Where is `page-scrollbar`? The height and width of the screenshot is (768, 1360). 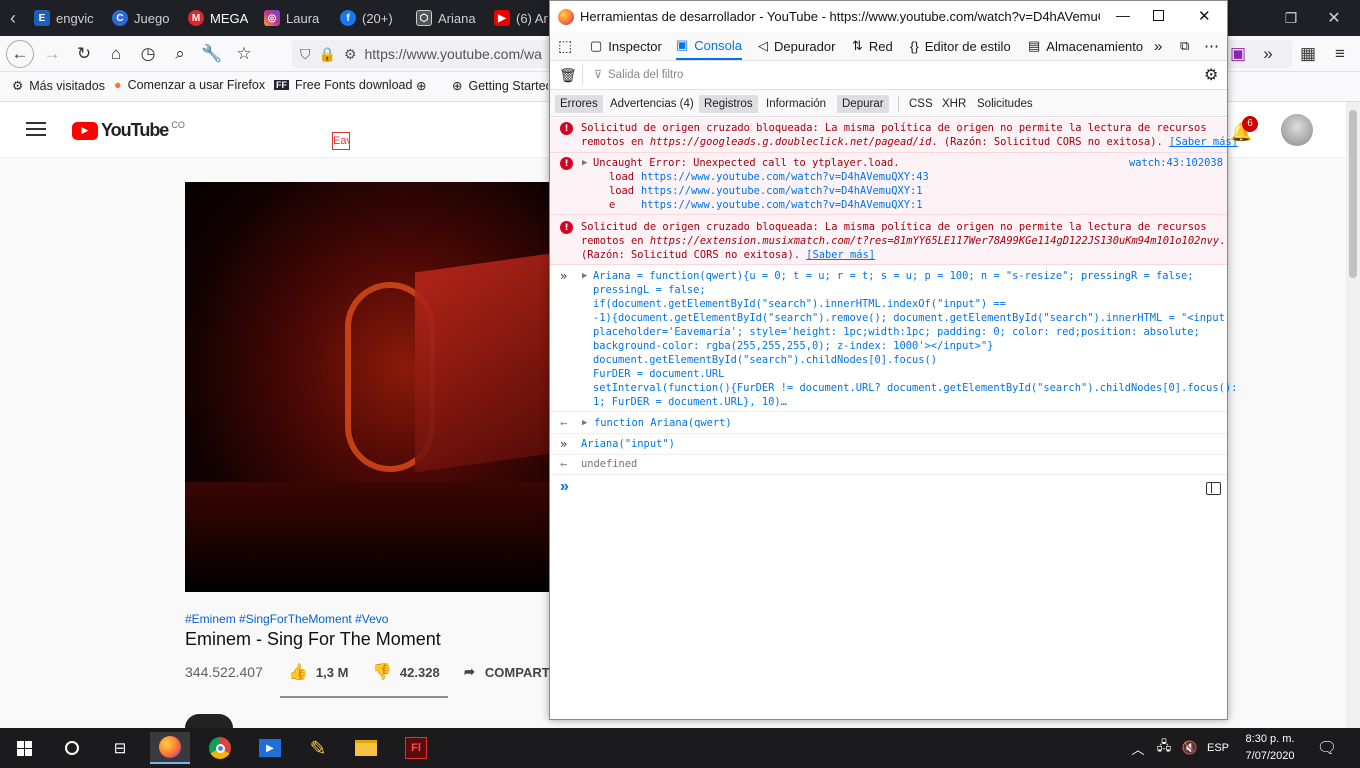
page-scrollbar is located at coordinates (1353, 415).